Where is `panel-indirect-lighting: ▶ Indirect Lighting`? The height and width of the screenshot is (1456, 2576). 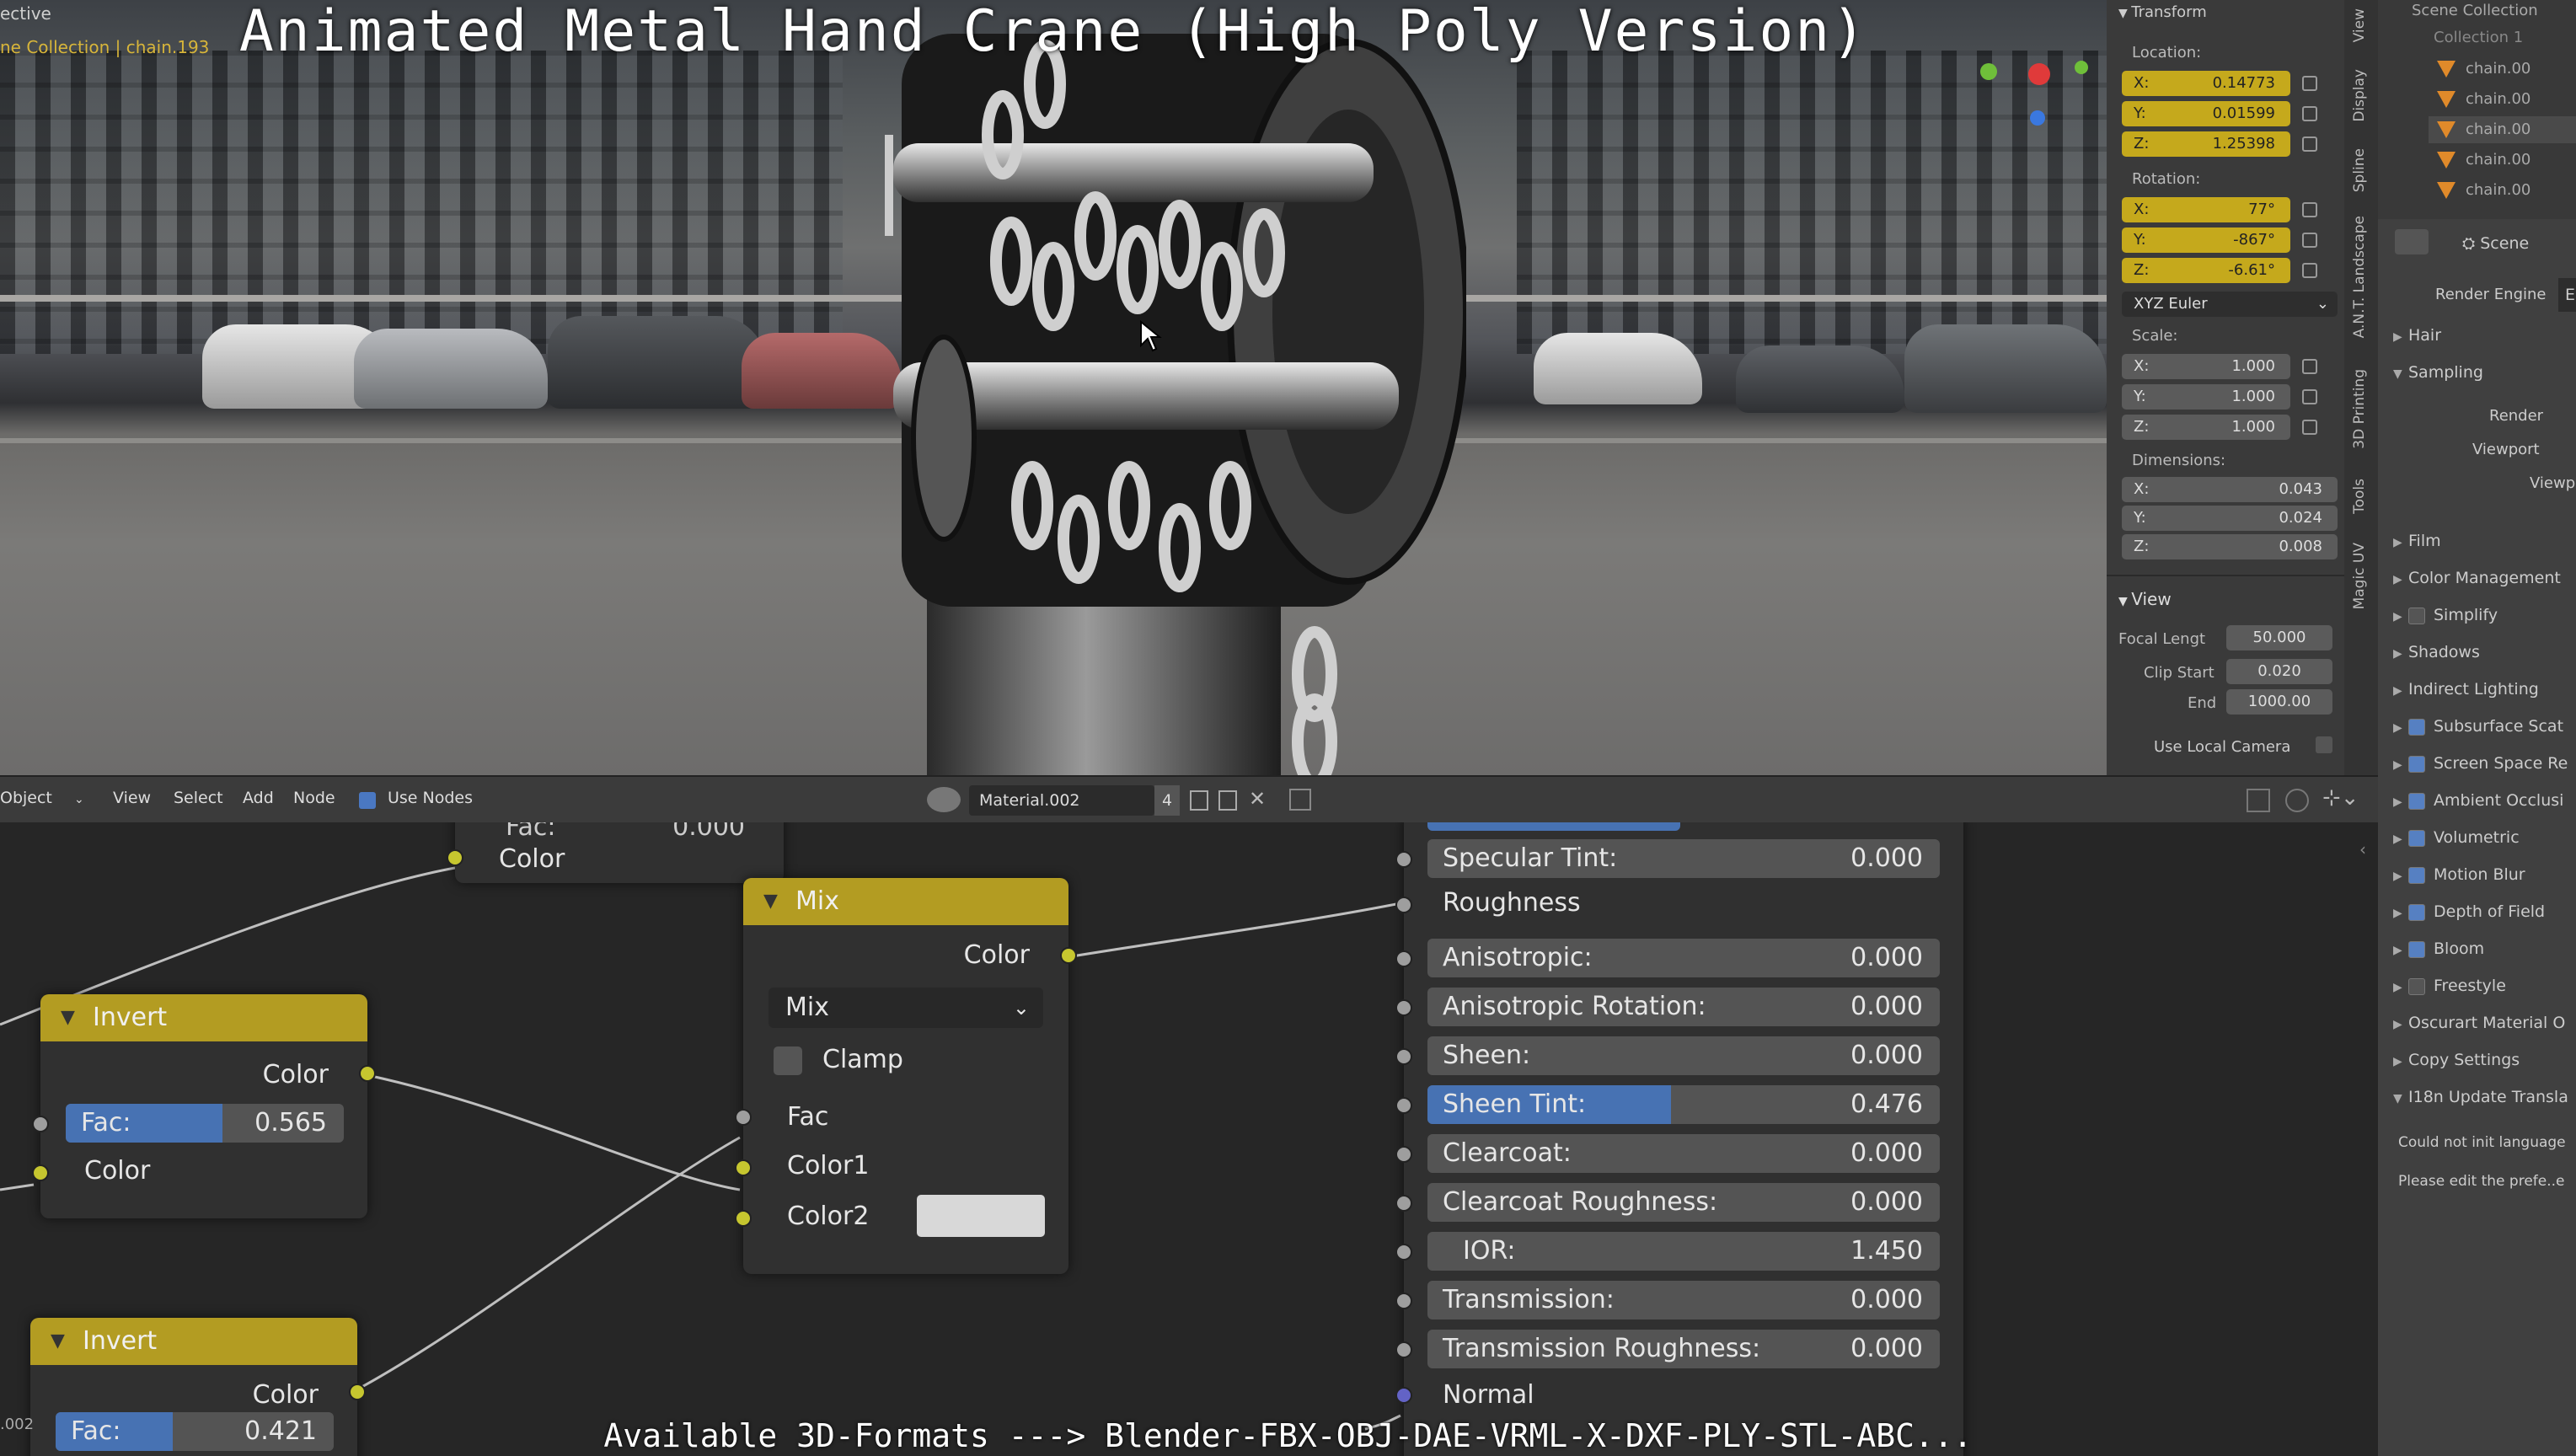 panel-indirect-lighting: ▶ Indirect Lighting is located at coordinates (2466, 689).